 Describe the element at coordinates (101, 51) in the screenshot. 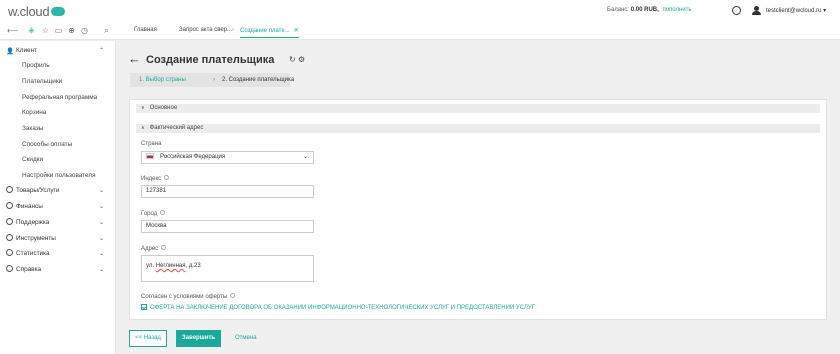

I see `chevron-up-icon: ⌃` at that location.